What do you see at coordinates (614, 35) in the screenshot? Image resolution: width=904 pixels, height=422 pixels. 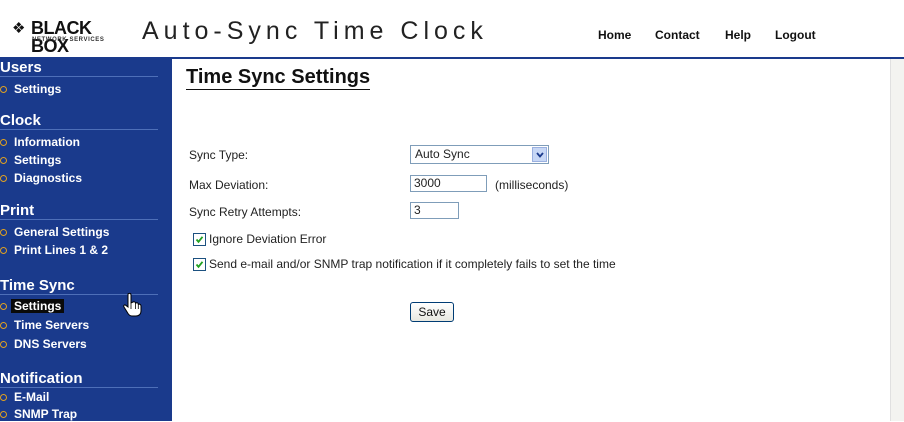 I see `nav-home-link: Home` at bounding box center [614, 35].